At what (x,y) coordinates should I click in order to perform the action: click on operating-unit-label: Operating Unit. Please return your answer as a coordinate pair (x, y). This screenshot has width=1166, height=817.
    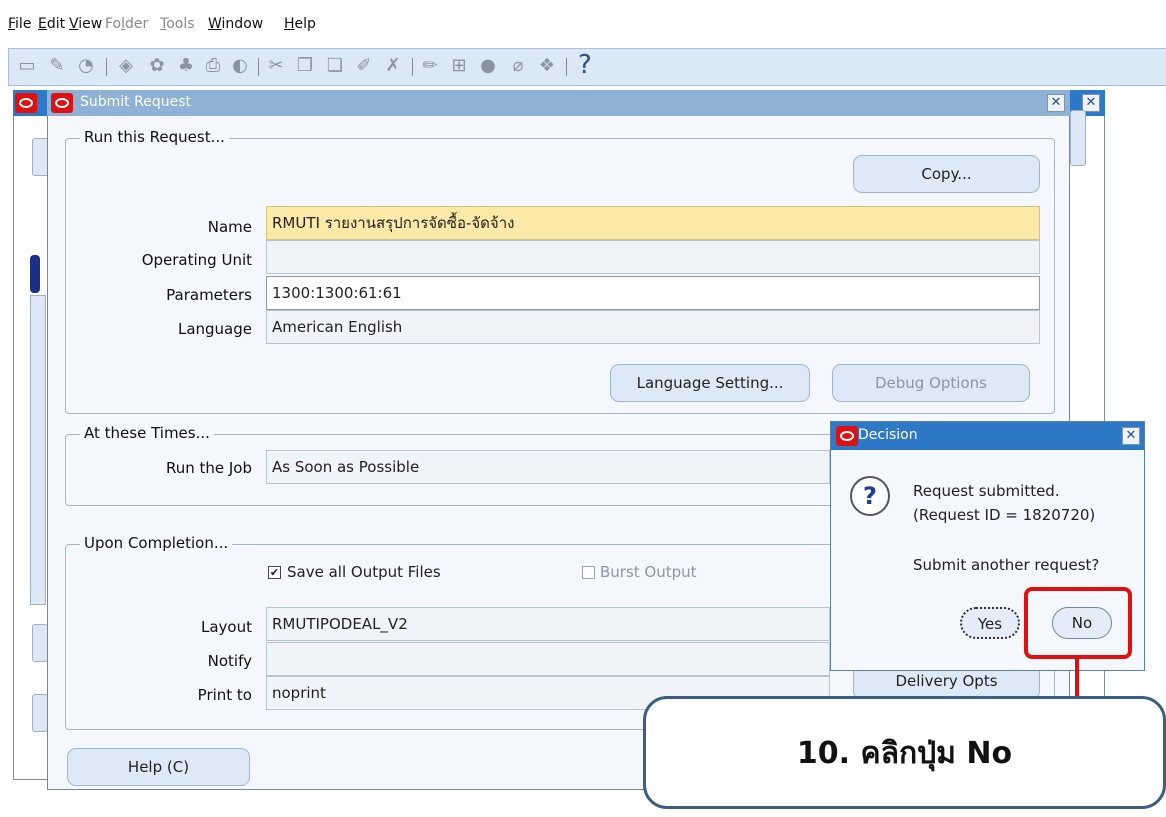
    Looking at the image, I should click on (196, 260).